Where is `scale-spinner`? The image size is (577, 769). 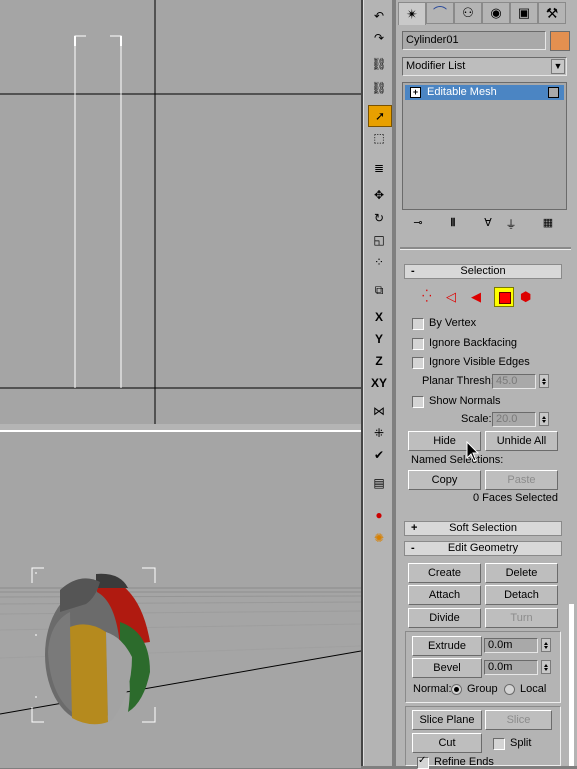
scale-spinner is located at coordinates (544, 419).